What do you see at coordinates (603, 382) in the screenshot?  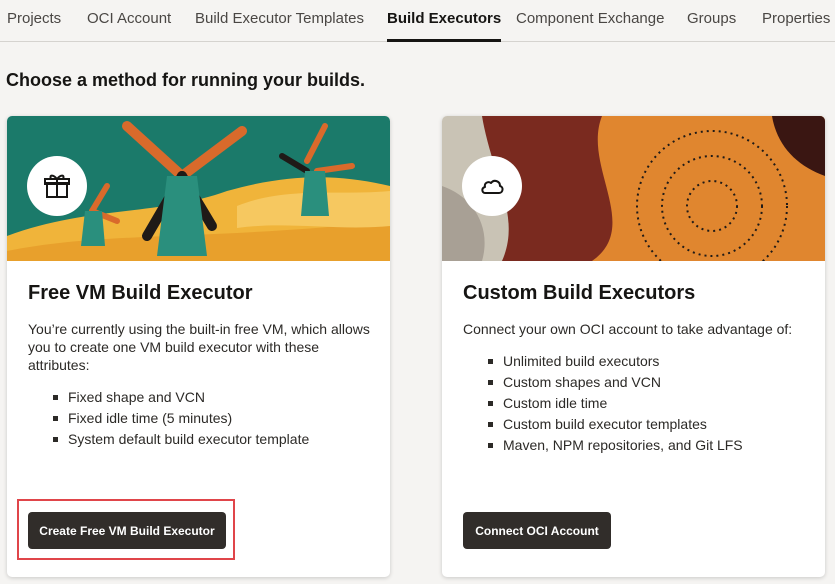 I see `list-item: Custom shapes and VCN` at bounding box center [603, 382].